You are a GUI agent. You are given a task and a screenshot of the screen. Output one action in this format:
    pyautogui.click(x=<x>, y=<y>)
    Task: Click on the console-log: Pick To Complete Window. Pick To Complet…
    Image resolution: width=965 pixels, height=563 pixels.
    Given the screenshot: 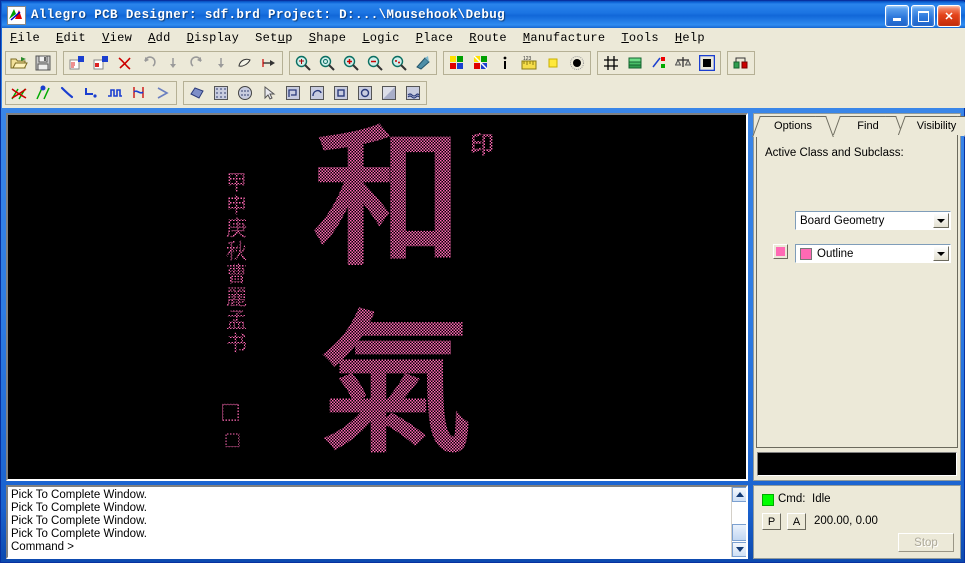 What is the action you would take?
    pyautogui.click(x=79, y=521)
    